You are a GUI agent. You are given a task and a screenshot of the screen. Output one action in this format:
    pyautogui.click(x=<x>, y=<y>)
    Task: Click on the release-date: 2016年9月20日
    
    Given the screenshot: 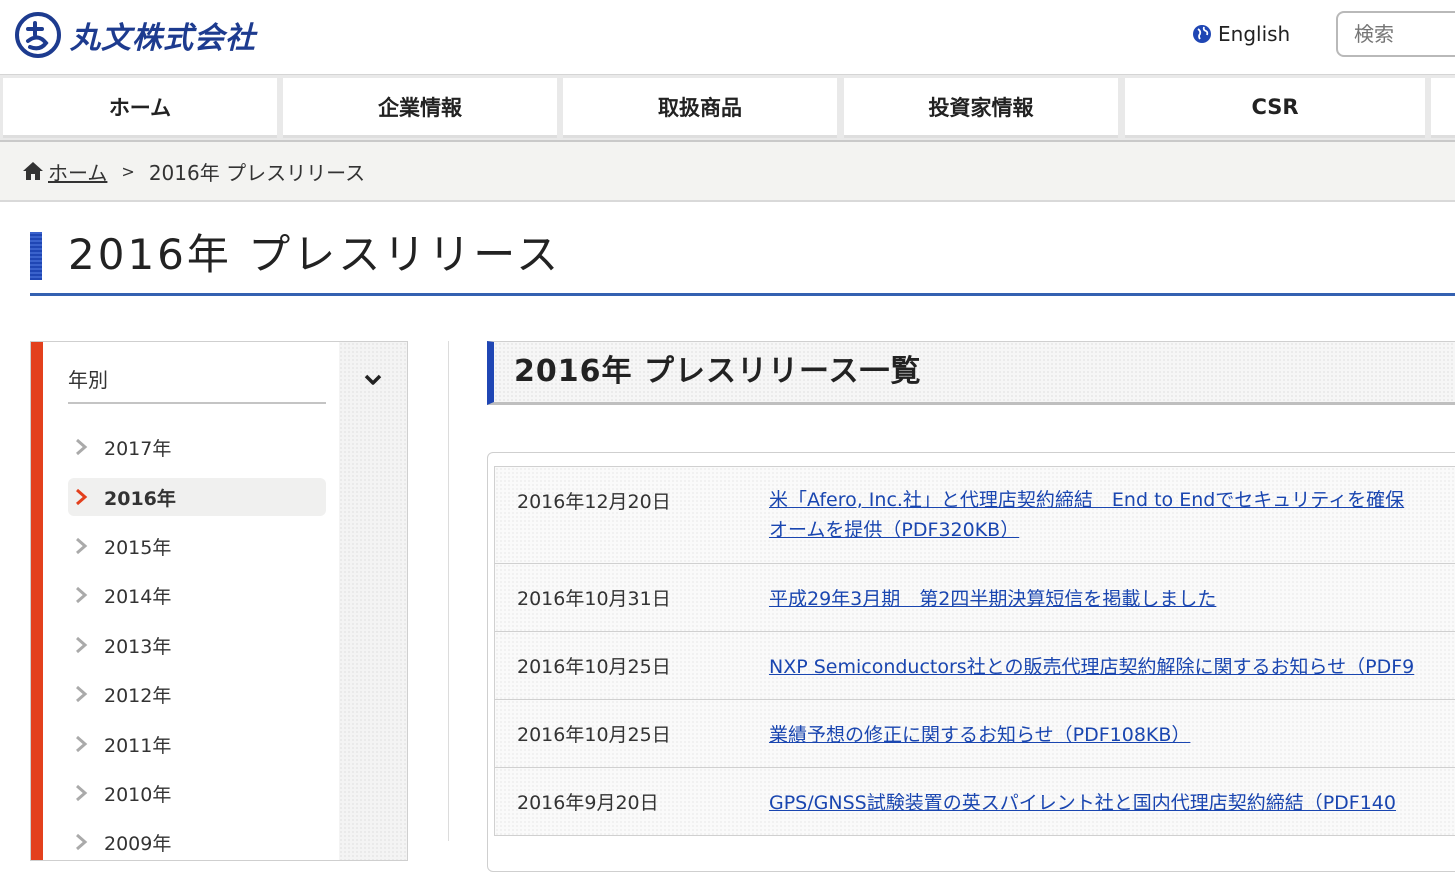 What is the action you would take?
    pyautogui.click(x=588, y=803)
    